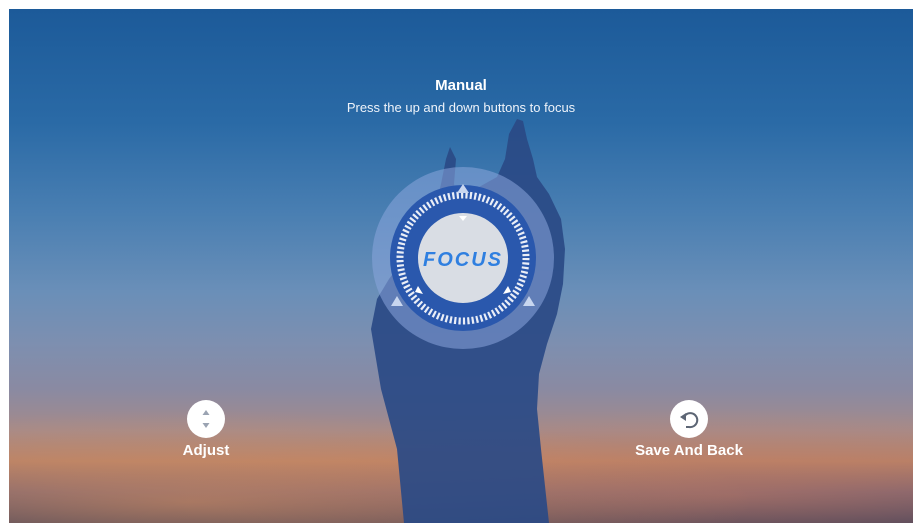 This screenshot has height=523, width=918. What do you see at coordinates (461, 107) in the screenshot?
I see `page-subtitle: Press the up and down buttons to focus` at bounding box center [461, 107].